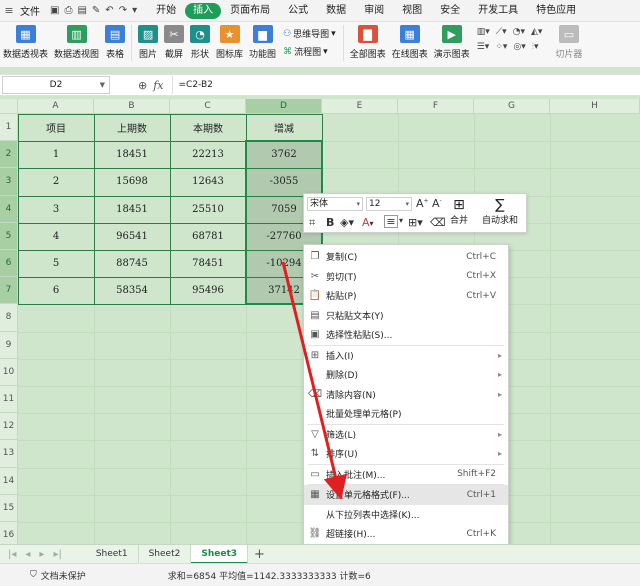 This screenshot has height=586, width=640. I want to click on autosum-button: ∑ 自动求和, so click(500, 211).